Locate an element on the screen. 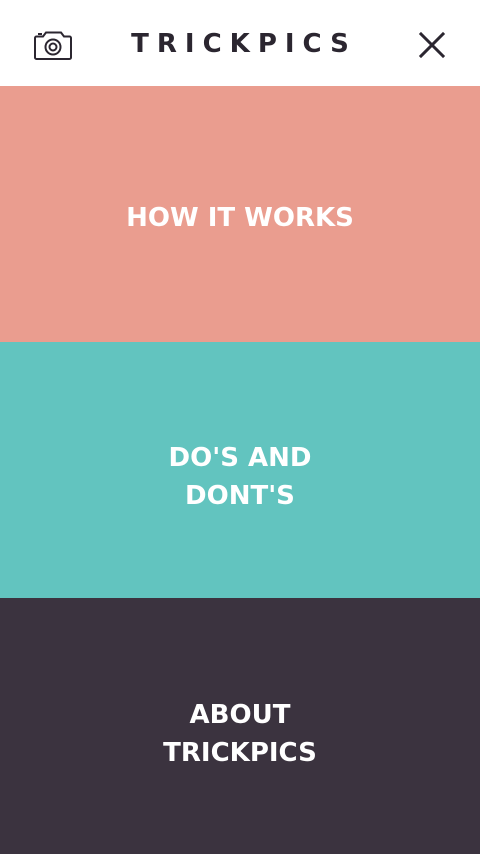  camera-icon is located at coordinates (53, 45).